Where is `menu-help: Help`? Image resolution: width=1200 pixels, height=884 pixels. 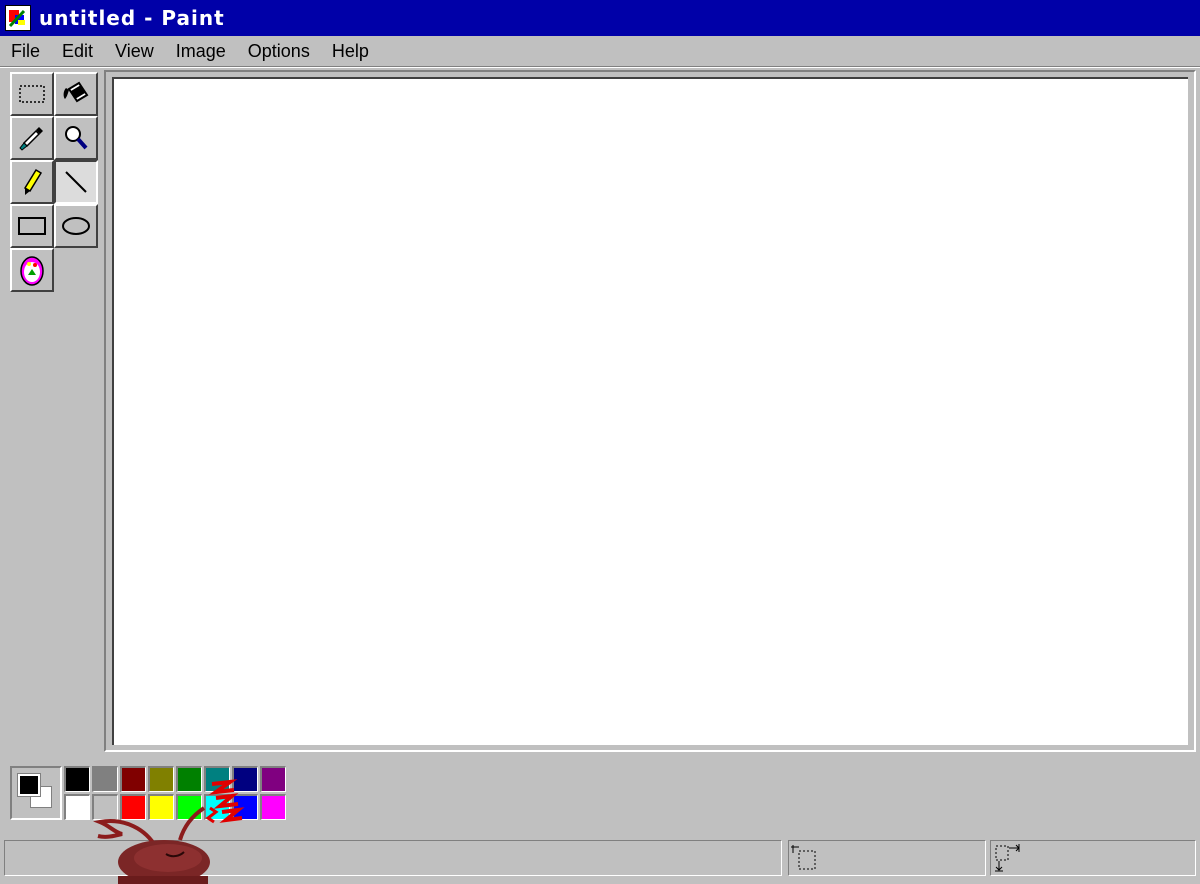
menu-help: Help is located at coordinates (350, 51).